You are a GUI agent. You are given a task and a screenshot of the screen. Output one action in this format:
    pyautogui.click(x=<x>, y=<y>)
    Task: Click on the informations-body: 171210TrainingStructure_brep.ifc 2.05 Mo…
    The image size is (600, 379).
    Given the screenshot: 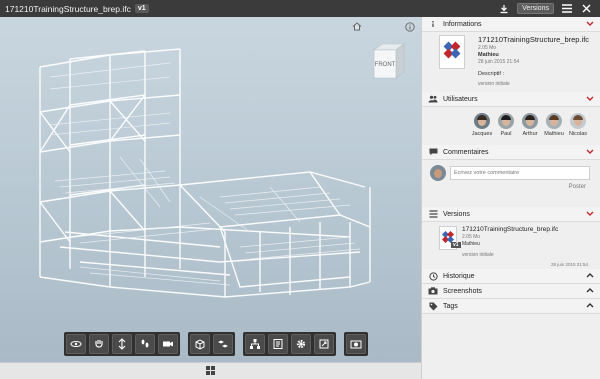 What is the action you would take?
    pyautogui.click(x=511, y=62)
    